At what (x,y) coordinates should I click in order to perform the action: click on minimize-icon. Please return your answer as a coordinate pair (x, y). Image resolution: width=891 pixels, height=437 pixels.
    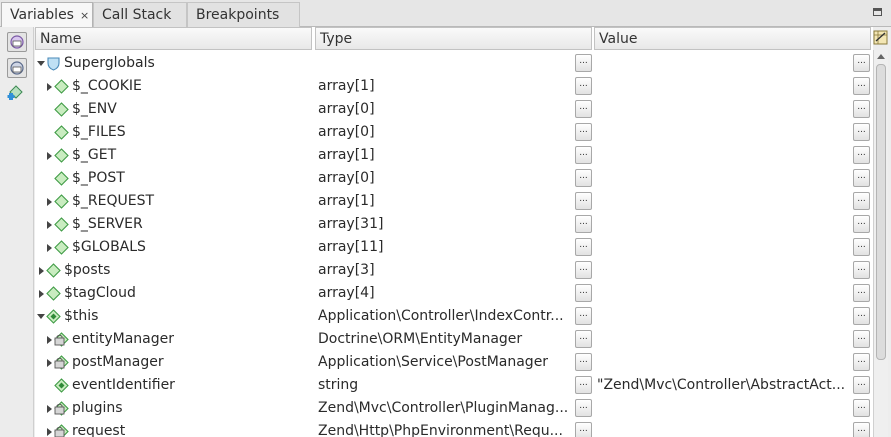
    Looking at the image, I should click on (877, 12).